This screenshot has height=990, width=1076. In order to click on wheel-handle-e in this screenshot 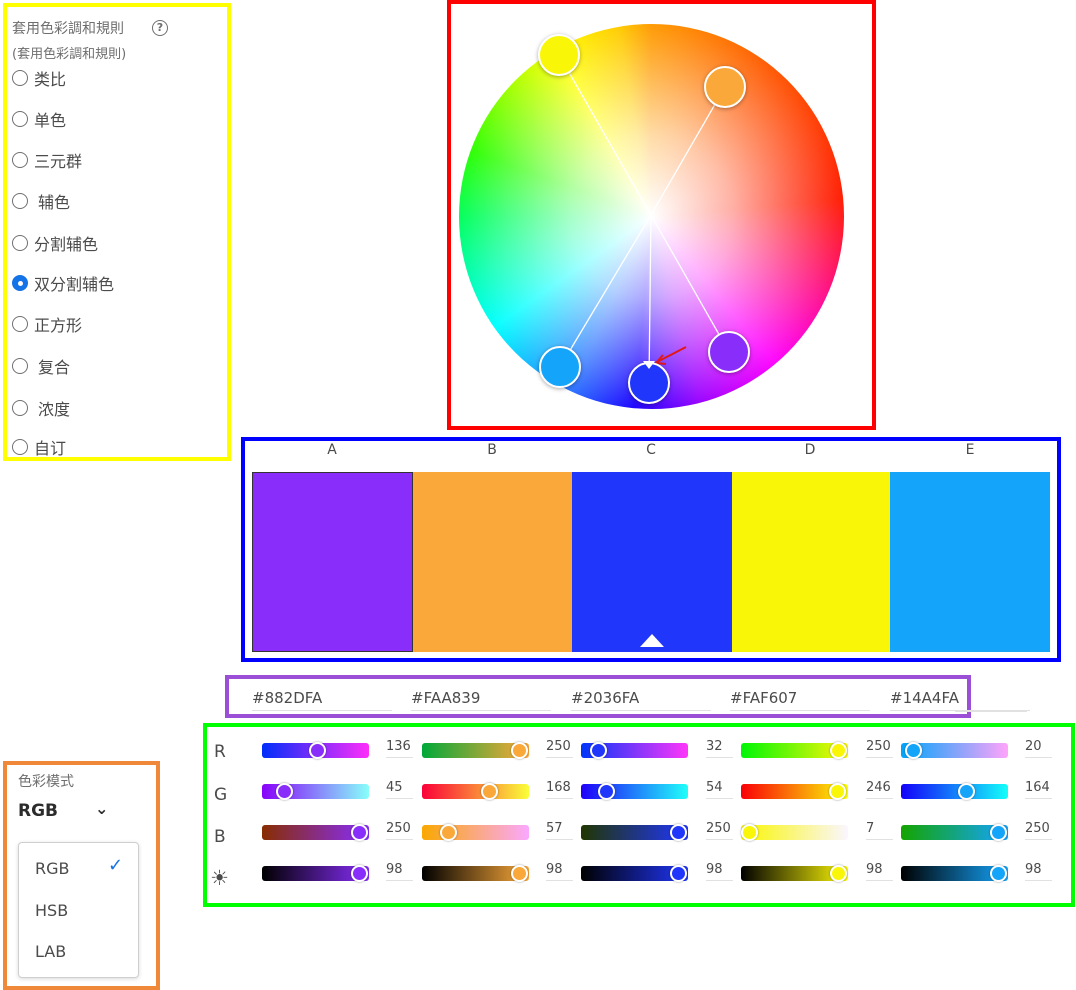, I will do `click(560, 367)`.